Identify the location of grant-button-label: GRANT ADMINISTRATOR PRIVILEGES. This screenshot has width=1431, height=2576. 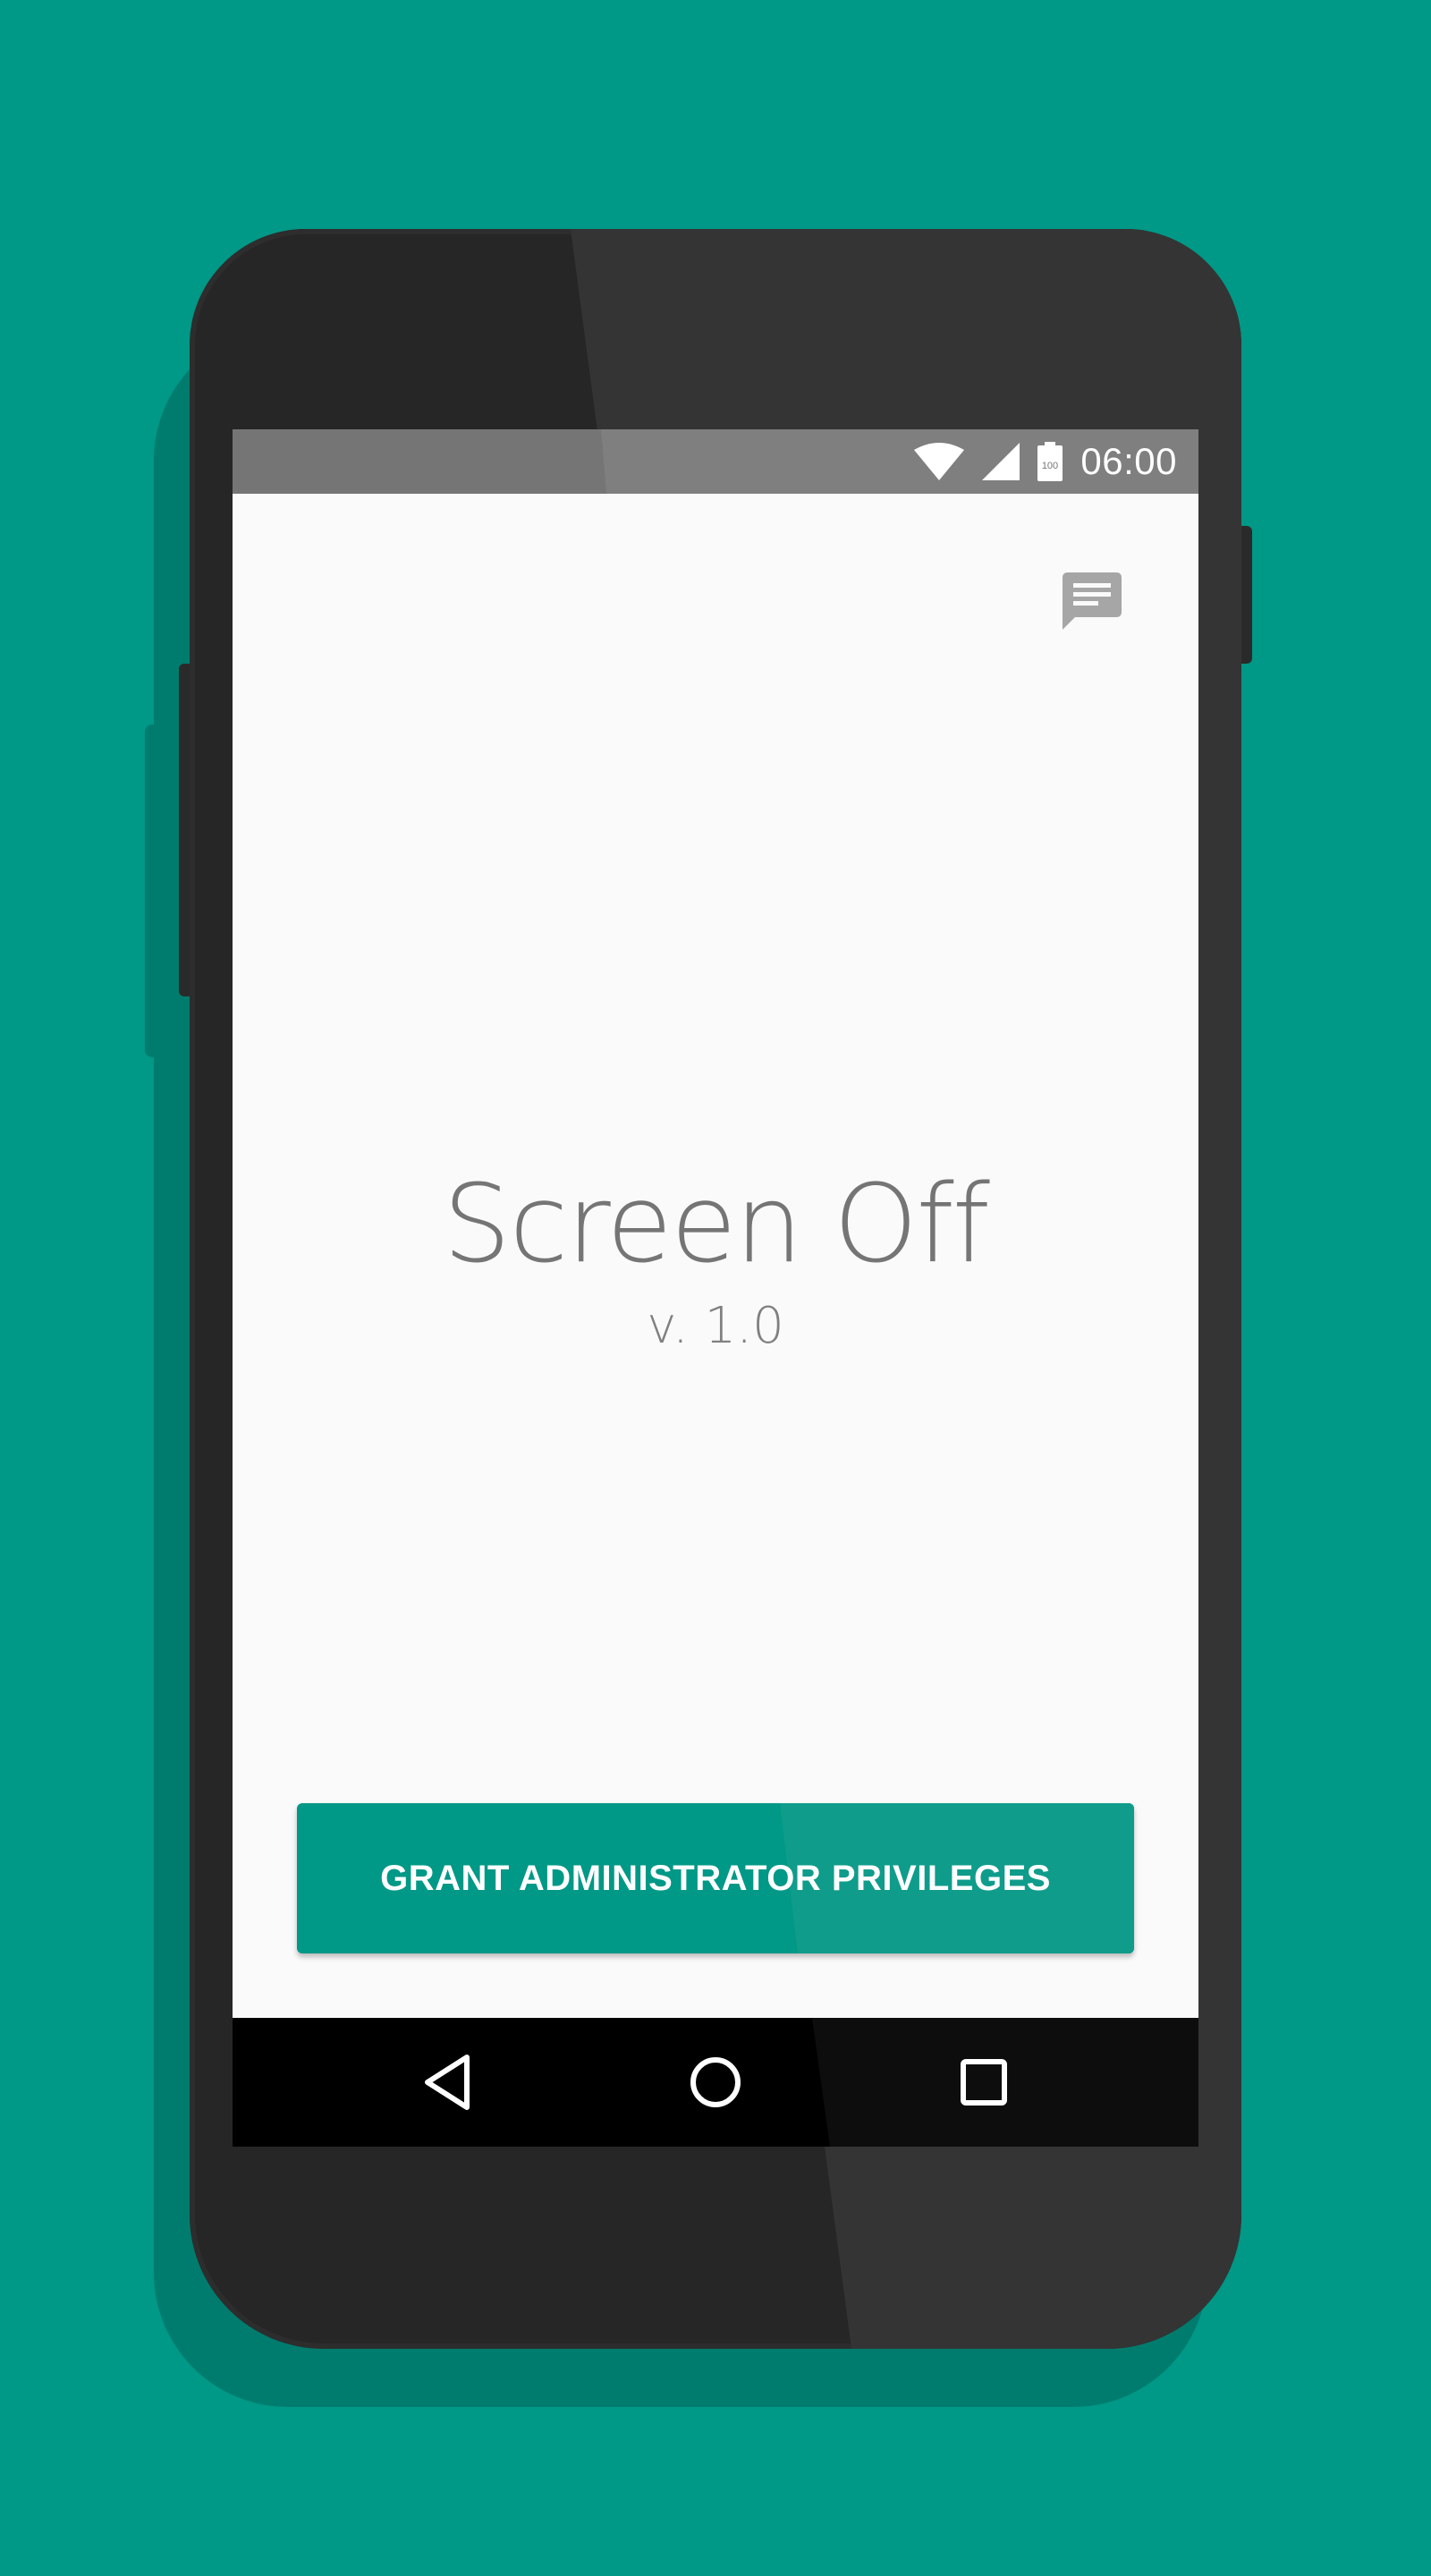
(716, 1878).